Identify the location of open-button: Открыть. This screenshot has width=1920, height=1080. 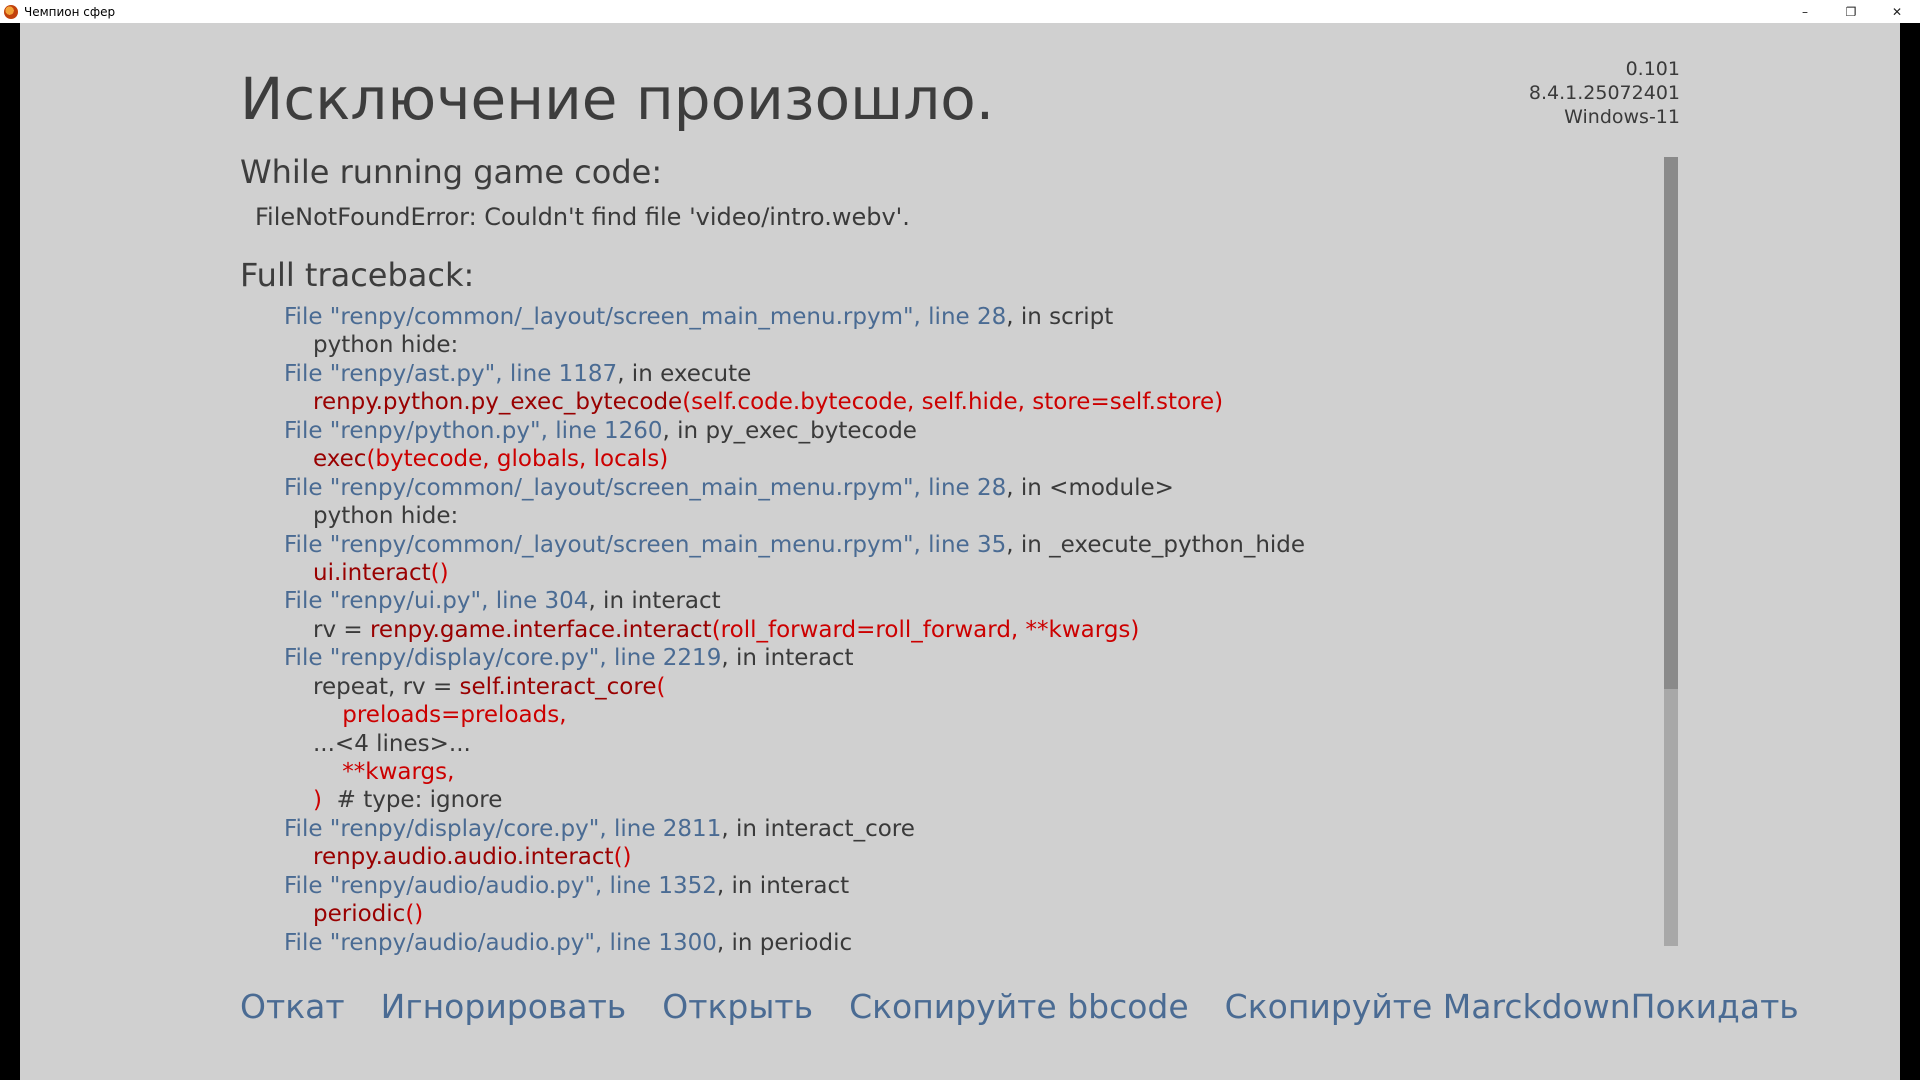
(737, 1006).